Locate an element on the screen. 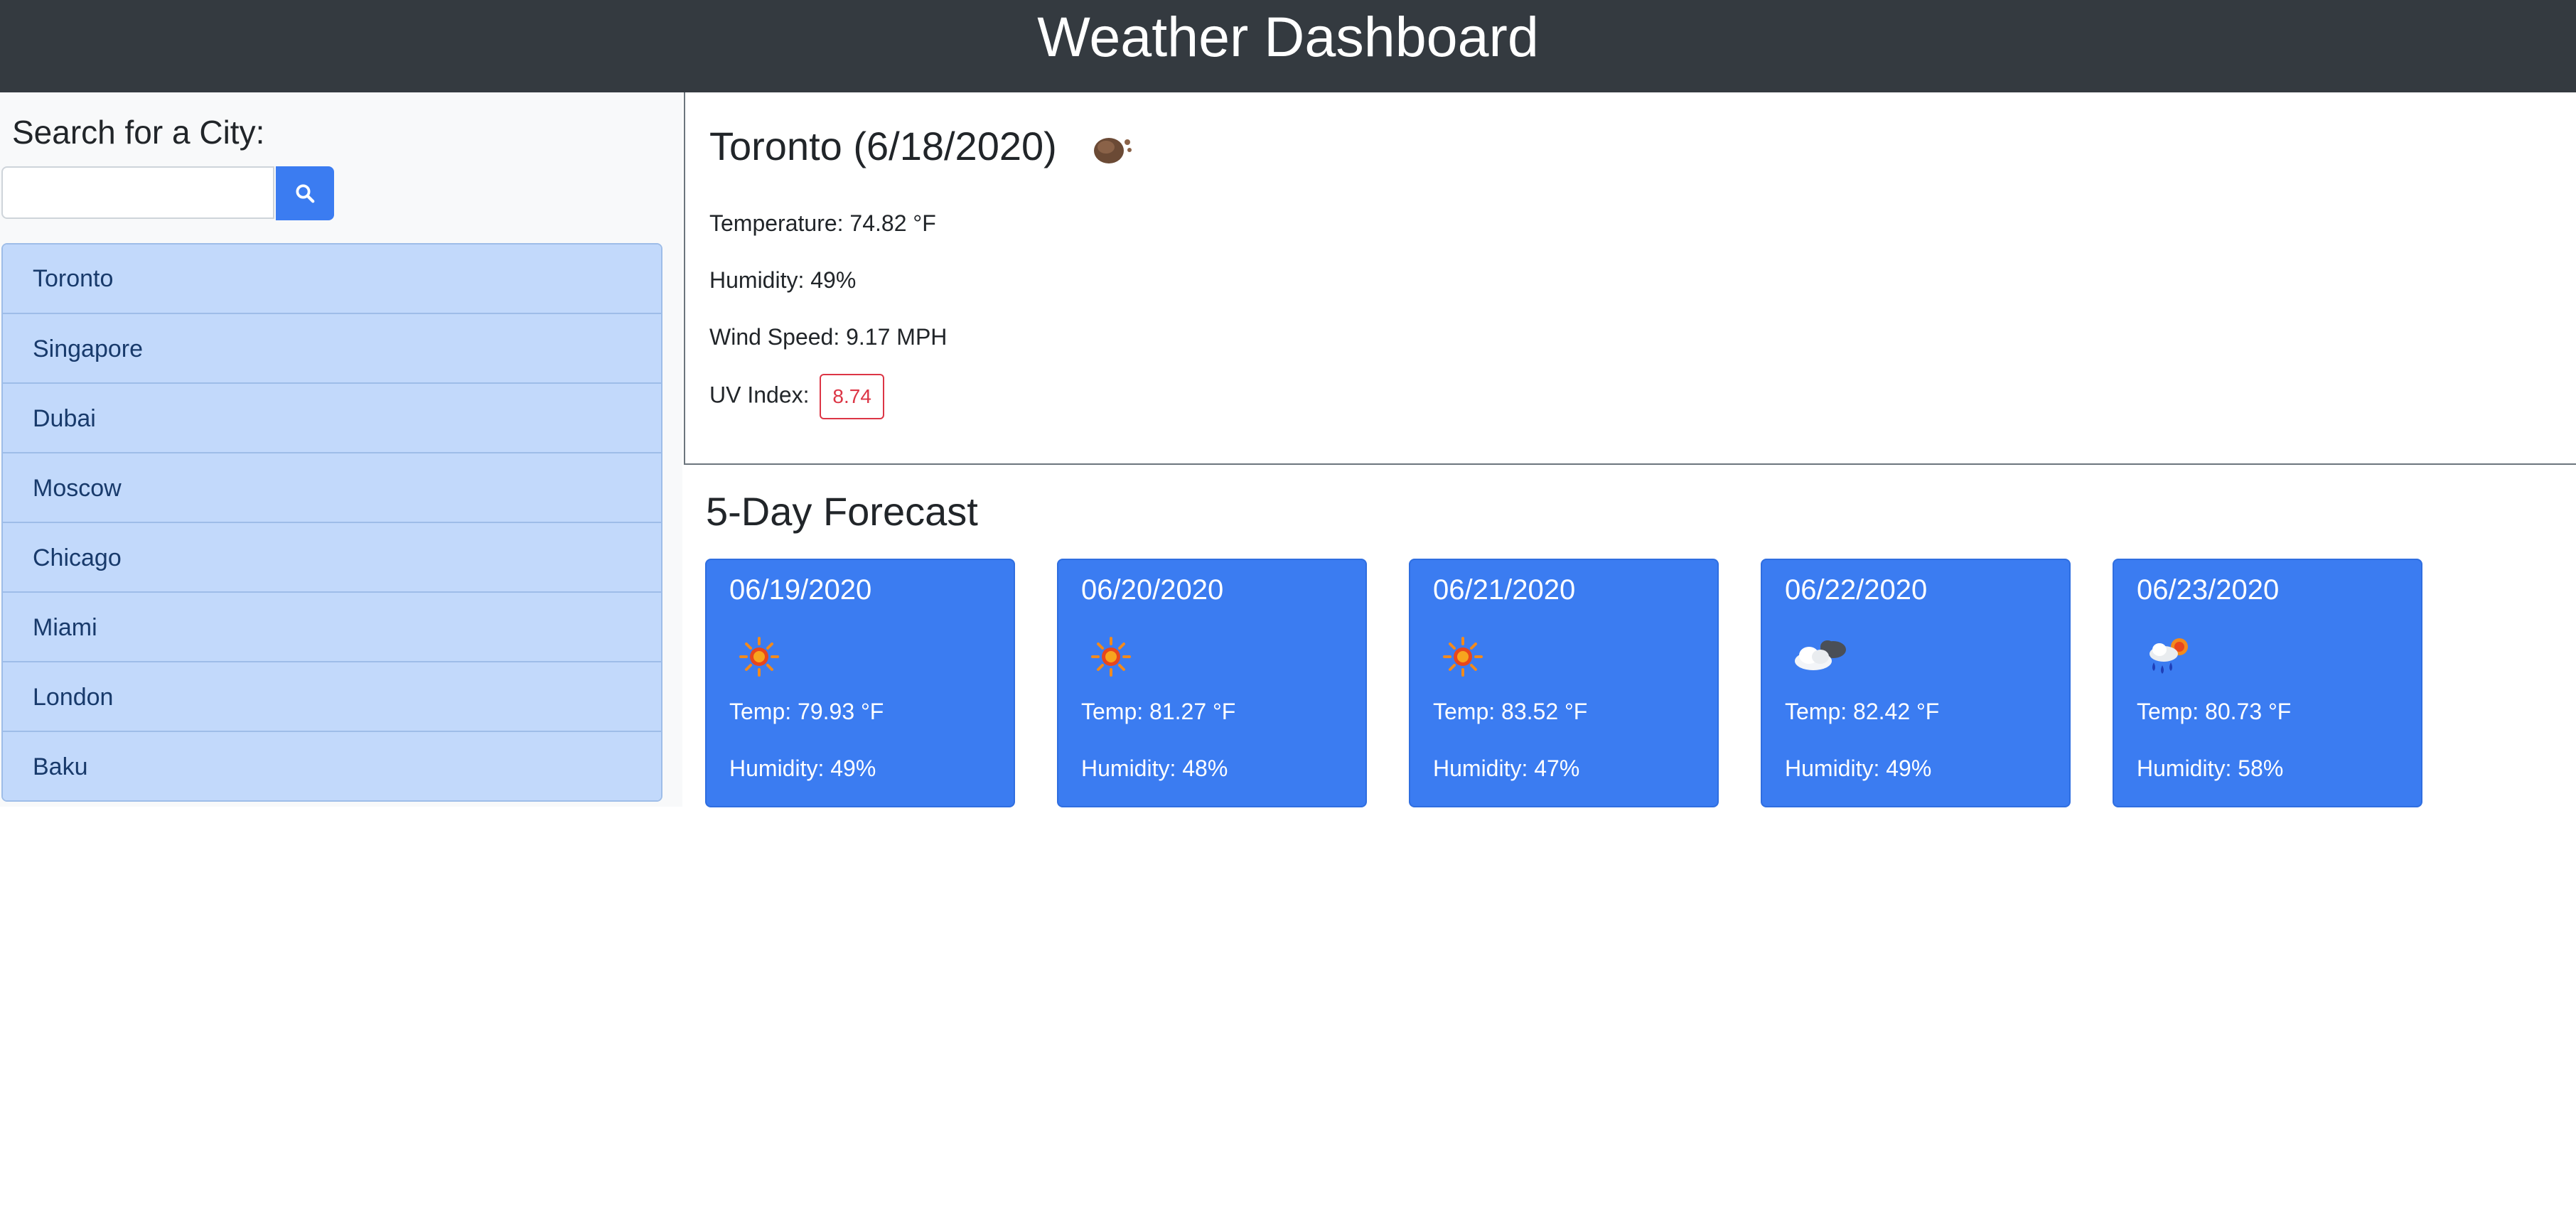 The height and width of the screenshot is (1231, 2576). rain-sun-icon is located at coordinates (2169, 656).